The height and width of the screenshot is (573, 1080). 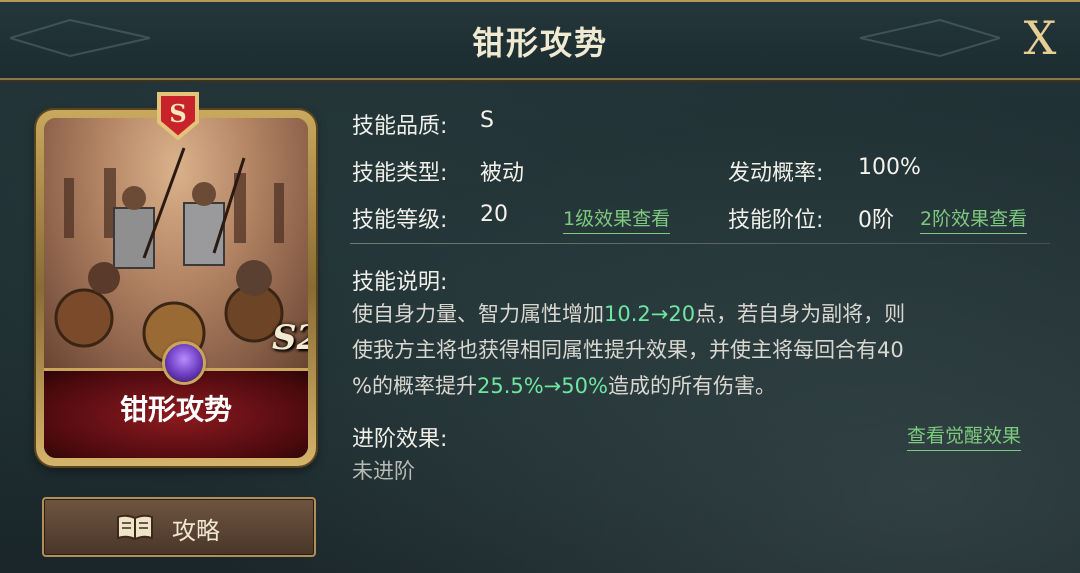 I want to click on card-artwork, so click(x=176, y=243).